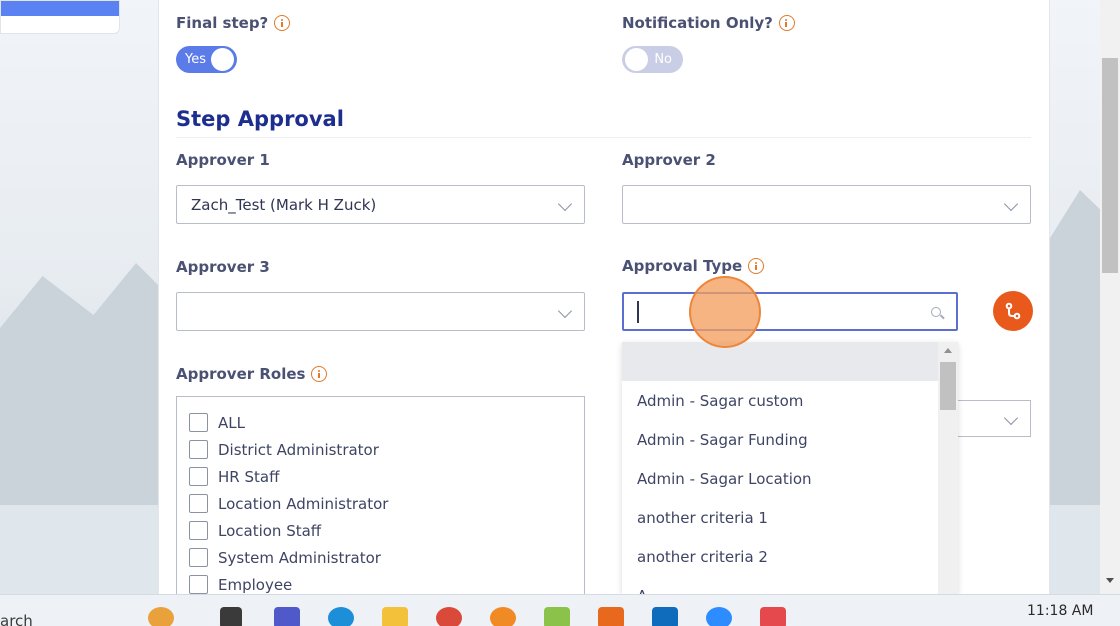 The height and width of the screenshot is (626, 1120). What do you see at coordinates (223, 160) in the screenshot?
I see `approver1-label: Approver 1` at bounding box center [223, 160].